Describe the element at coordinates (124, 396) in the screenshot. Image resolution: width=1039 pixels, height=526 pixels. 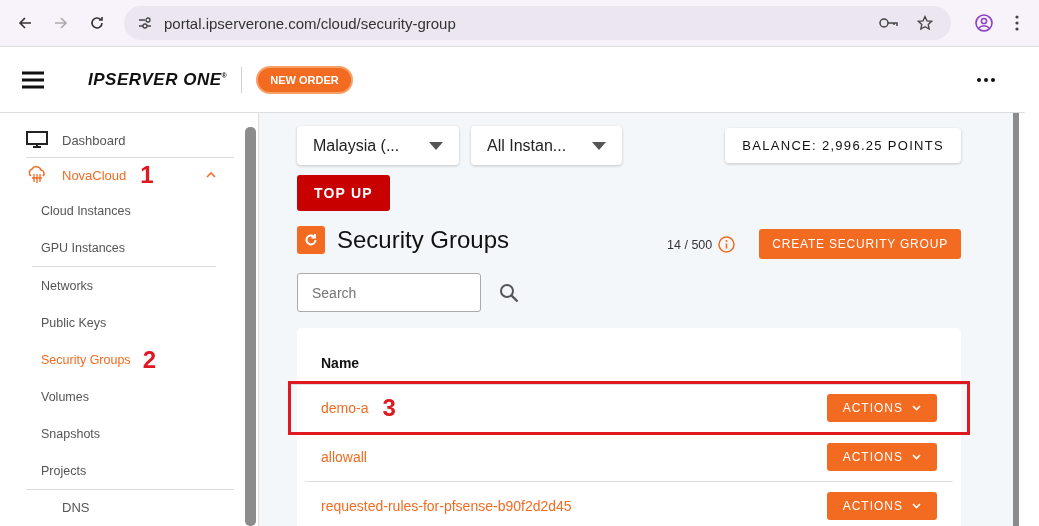
I see `sidebar-item: Volumes` at that location.